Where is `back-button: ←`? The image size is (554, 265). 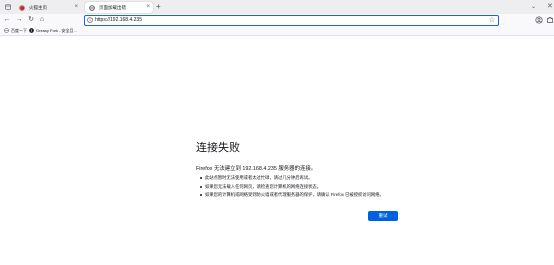 back-button: ← is located at coordinates (7, 20).